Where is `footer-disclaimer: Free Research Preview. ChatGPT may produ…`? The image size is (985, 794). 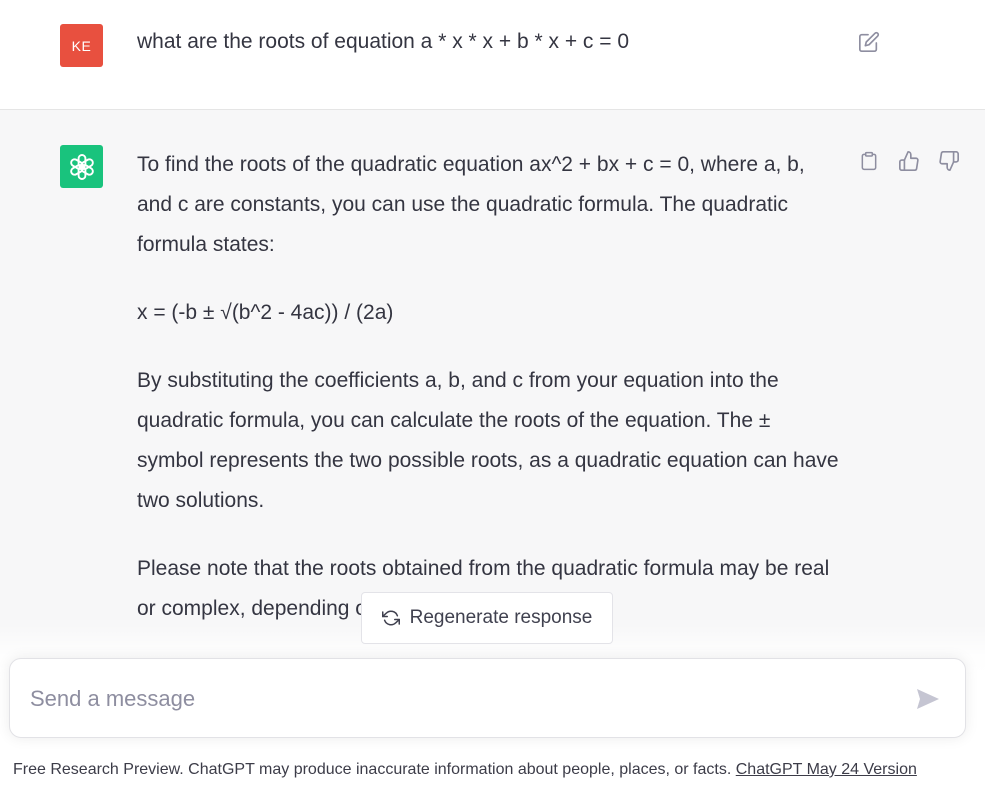
footer-disclaimer: Free Research Preview. ChatGPT may produ… is located at coordinates (465, 770).